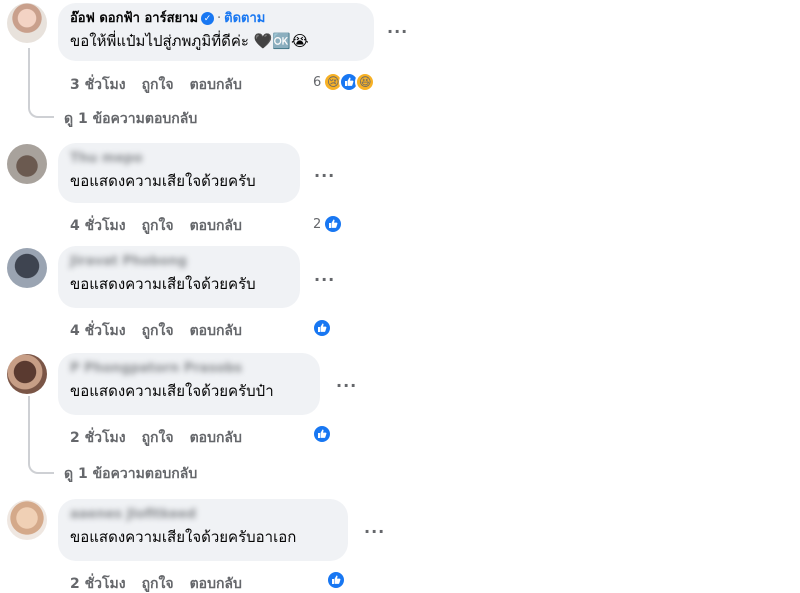  What do you see at coordinates (317, 82) in the screenshot?
I see `reaction-count: 6` at bounding box center [317, 82].